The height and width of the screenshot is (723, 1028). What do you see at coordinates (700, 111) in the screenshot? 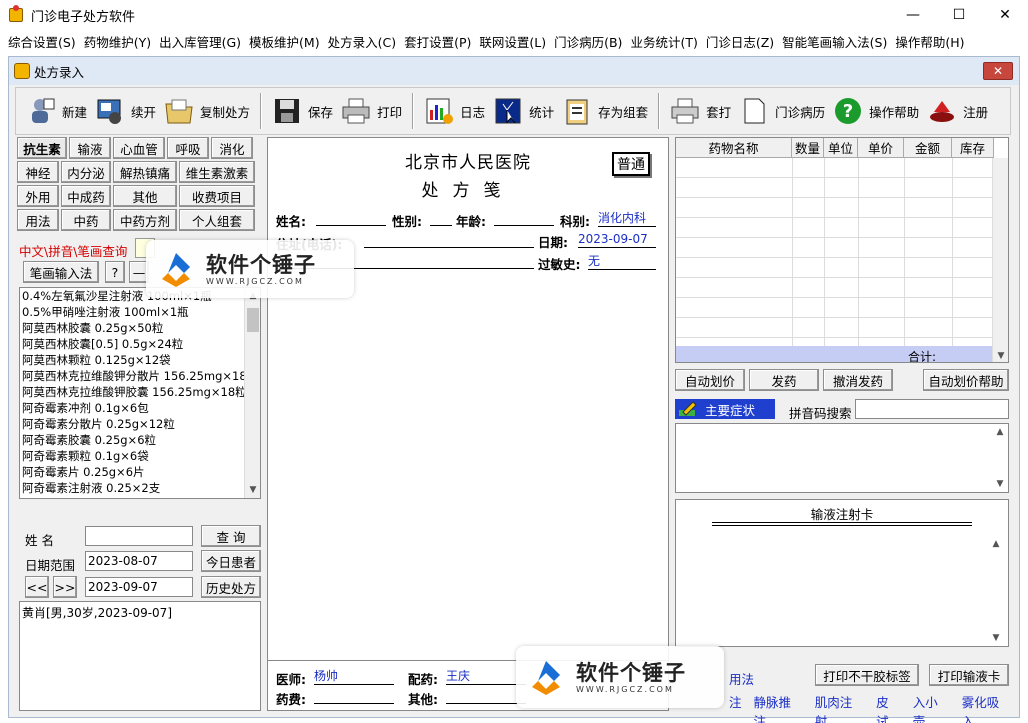
I see `overprint-button: 套打` at bounding box center [700, 111].